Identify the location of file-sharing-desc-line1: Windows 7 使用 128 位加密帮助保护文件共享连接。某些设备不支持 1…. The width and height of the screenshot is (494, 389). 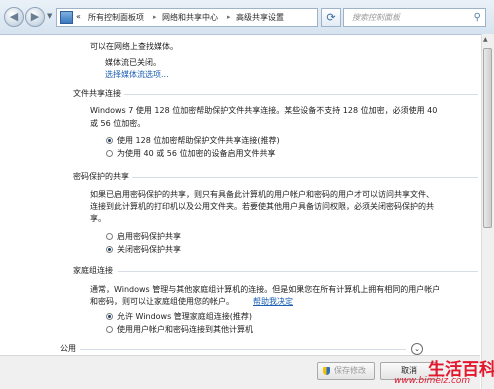
(264, 110).